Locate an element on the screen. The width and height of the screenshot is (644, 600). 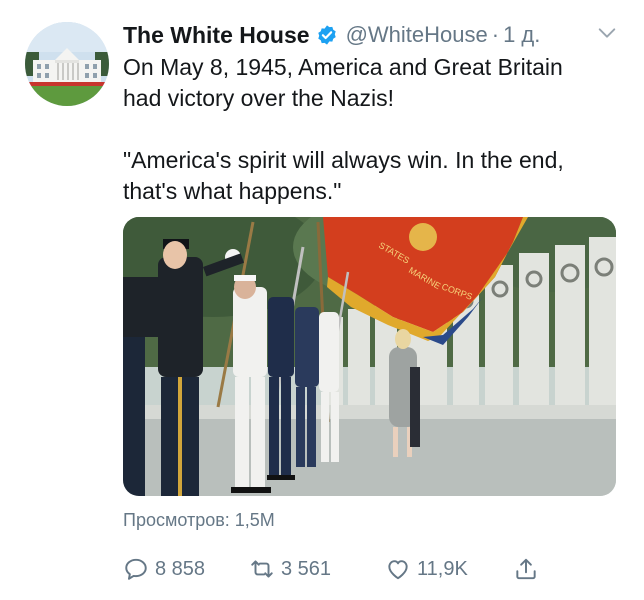
verified-icon is located at coordinates (327, 35).